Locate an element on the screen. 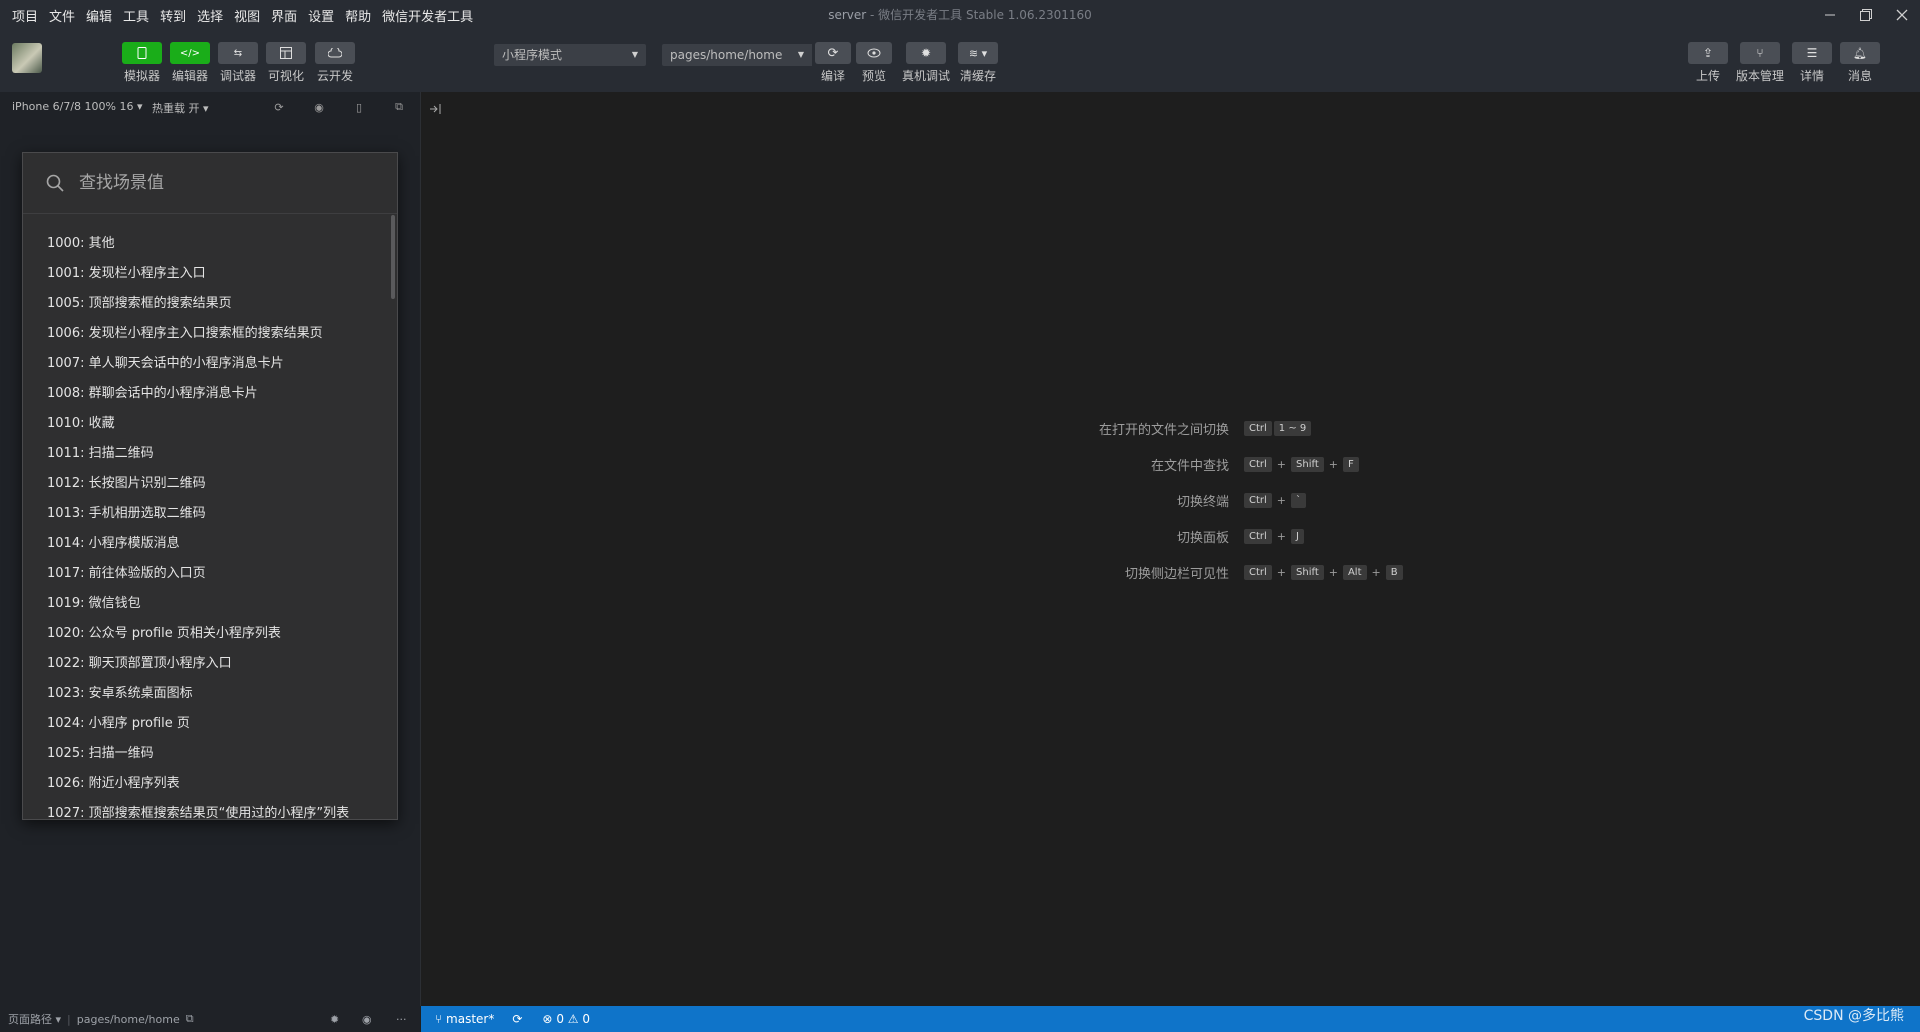 The height and width of the screenshot is (1032, 1920). menu-wechat-devtools: 微信开发者工具 is located at coordinates (427, 15).